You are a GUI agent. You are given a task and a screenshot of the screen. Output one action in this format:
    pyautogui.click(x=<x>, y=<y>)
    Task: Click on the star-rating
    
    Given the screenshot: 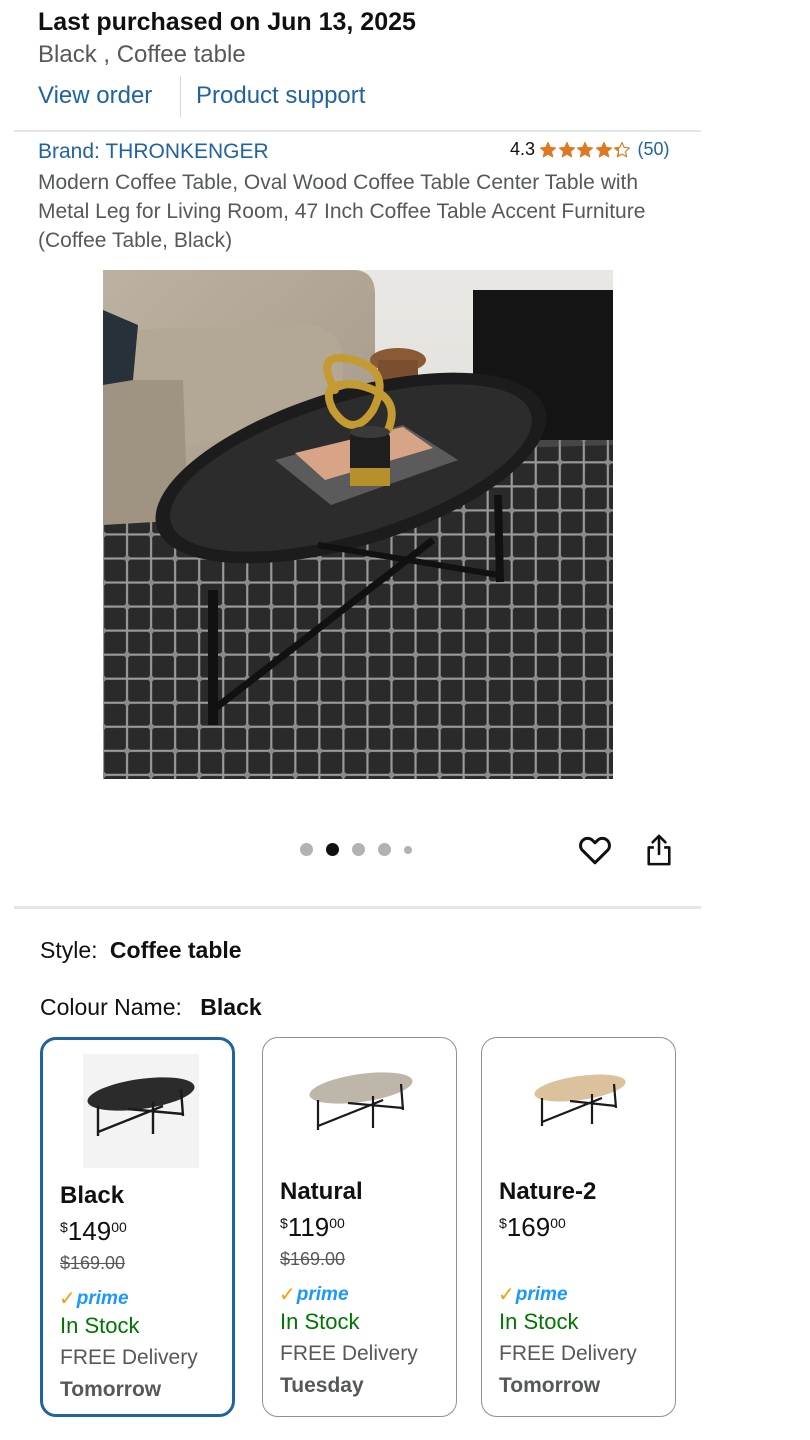 What is the action you would take?
    pyautogui.click(x=585, y=150)
    